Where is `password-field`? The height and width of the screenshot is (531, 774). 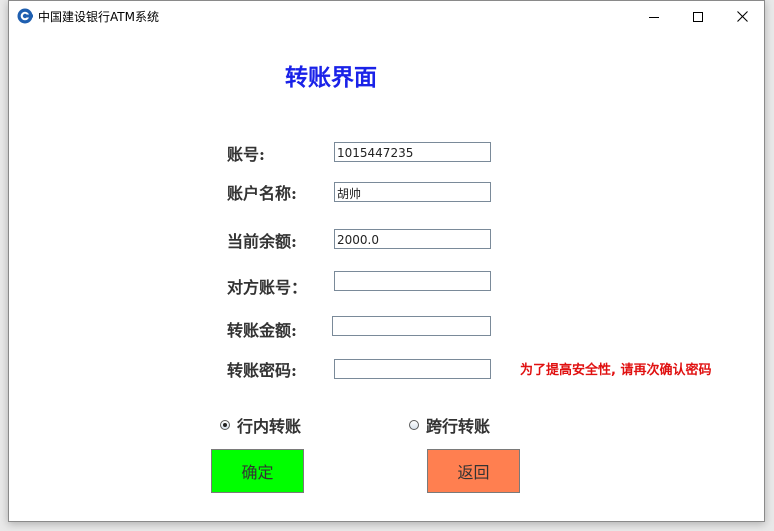
password-field is located at coordinates (412, 369).